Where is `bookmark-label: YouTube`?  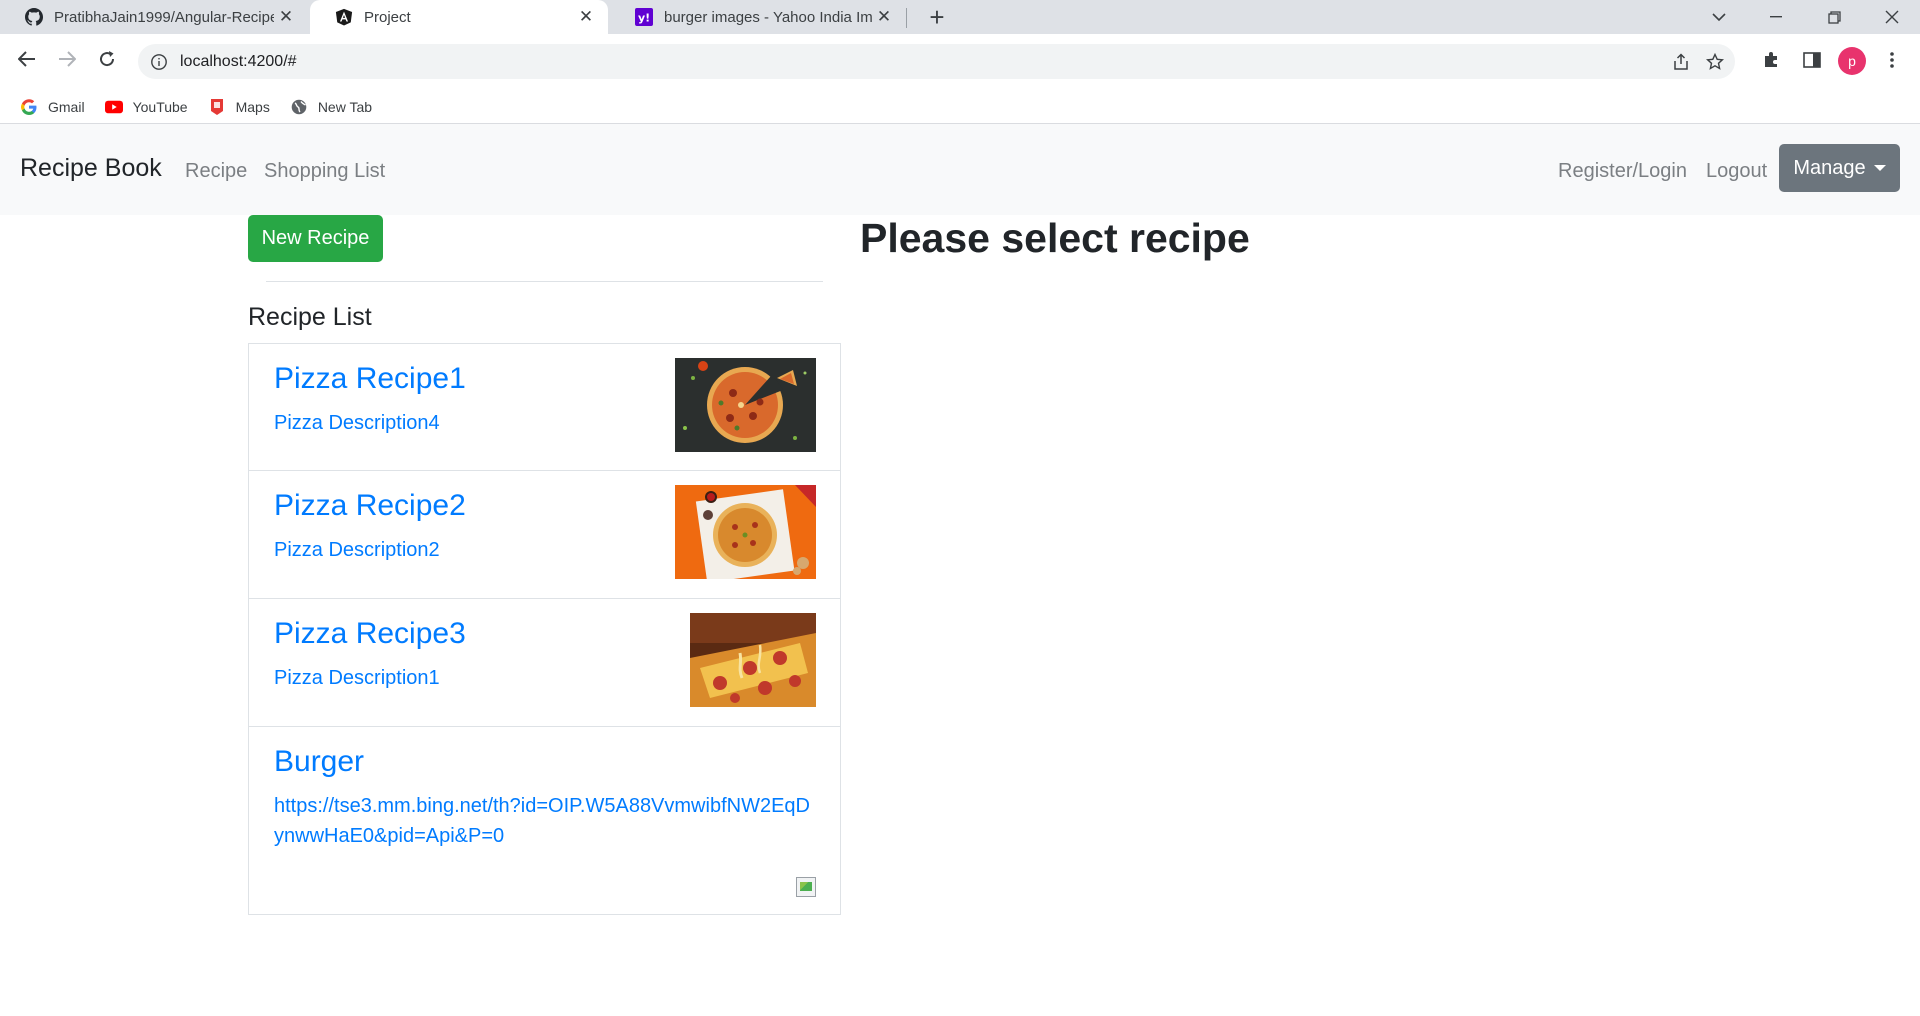 bookmark-label: YouTube is located at coordinates (160, 107).